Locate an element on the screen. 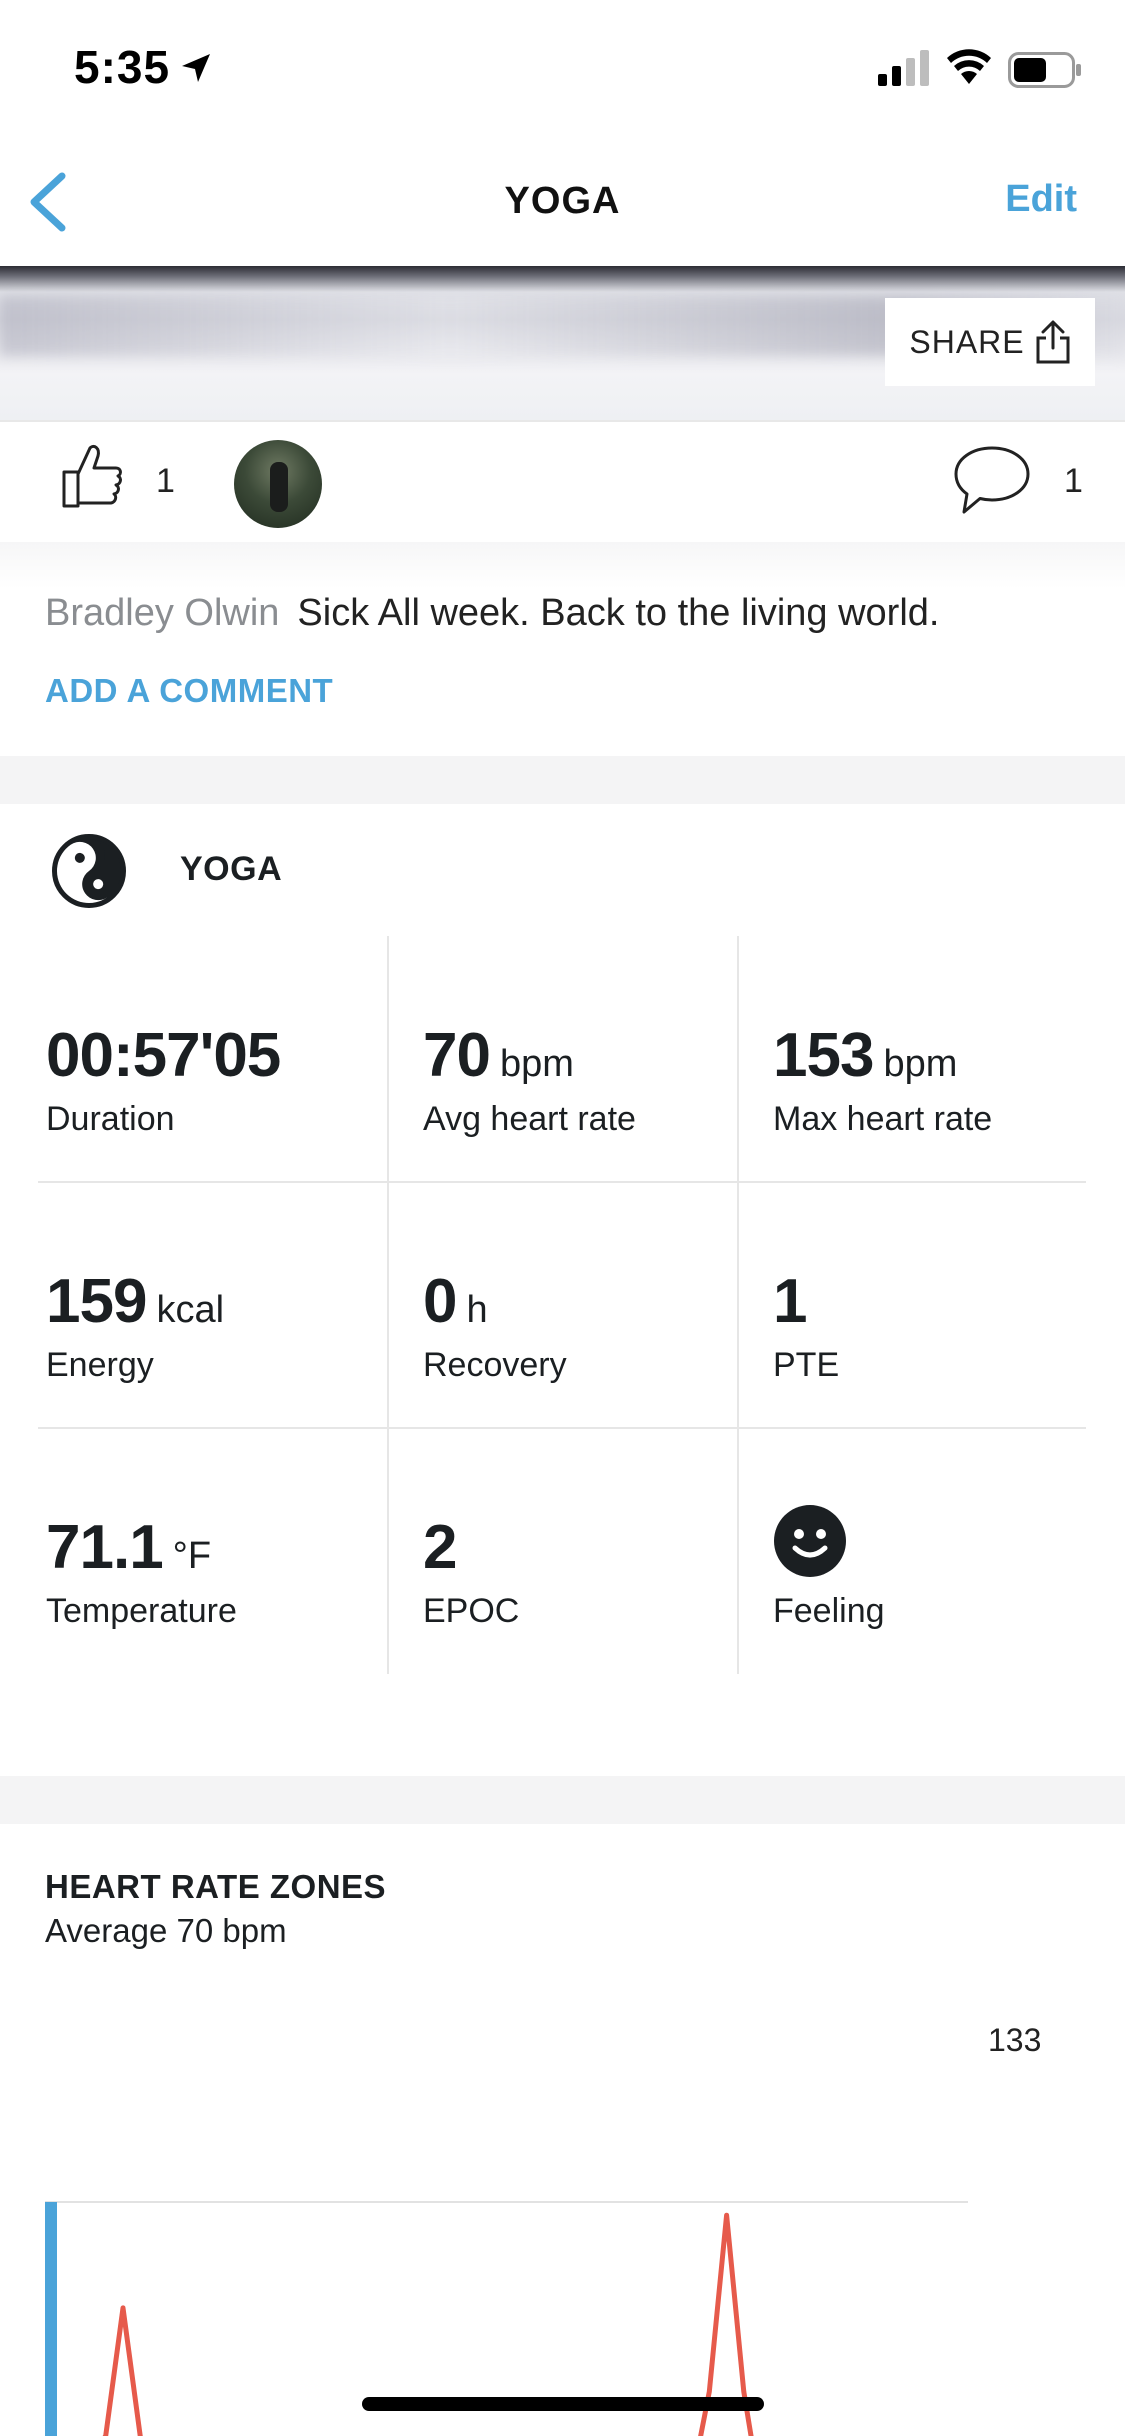 The height and width of the screenshot is (2436, 1125). status-bar: 5:35 is located at coordinates (562, 70).